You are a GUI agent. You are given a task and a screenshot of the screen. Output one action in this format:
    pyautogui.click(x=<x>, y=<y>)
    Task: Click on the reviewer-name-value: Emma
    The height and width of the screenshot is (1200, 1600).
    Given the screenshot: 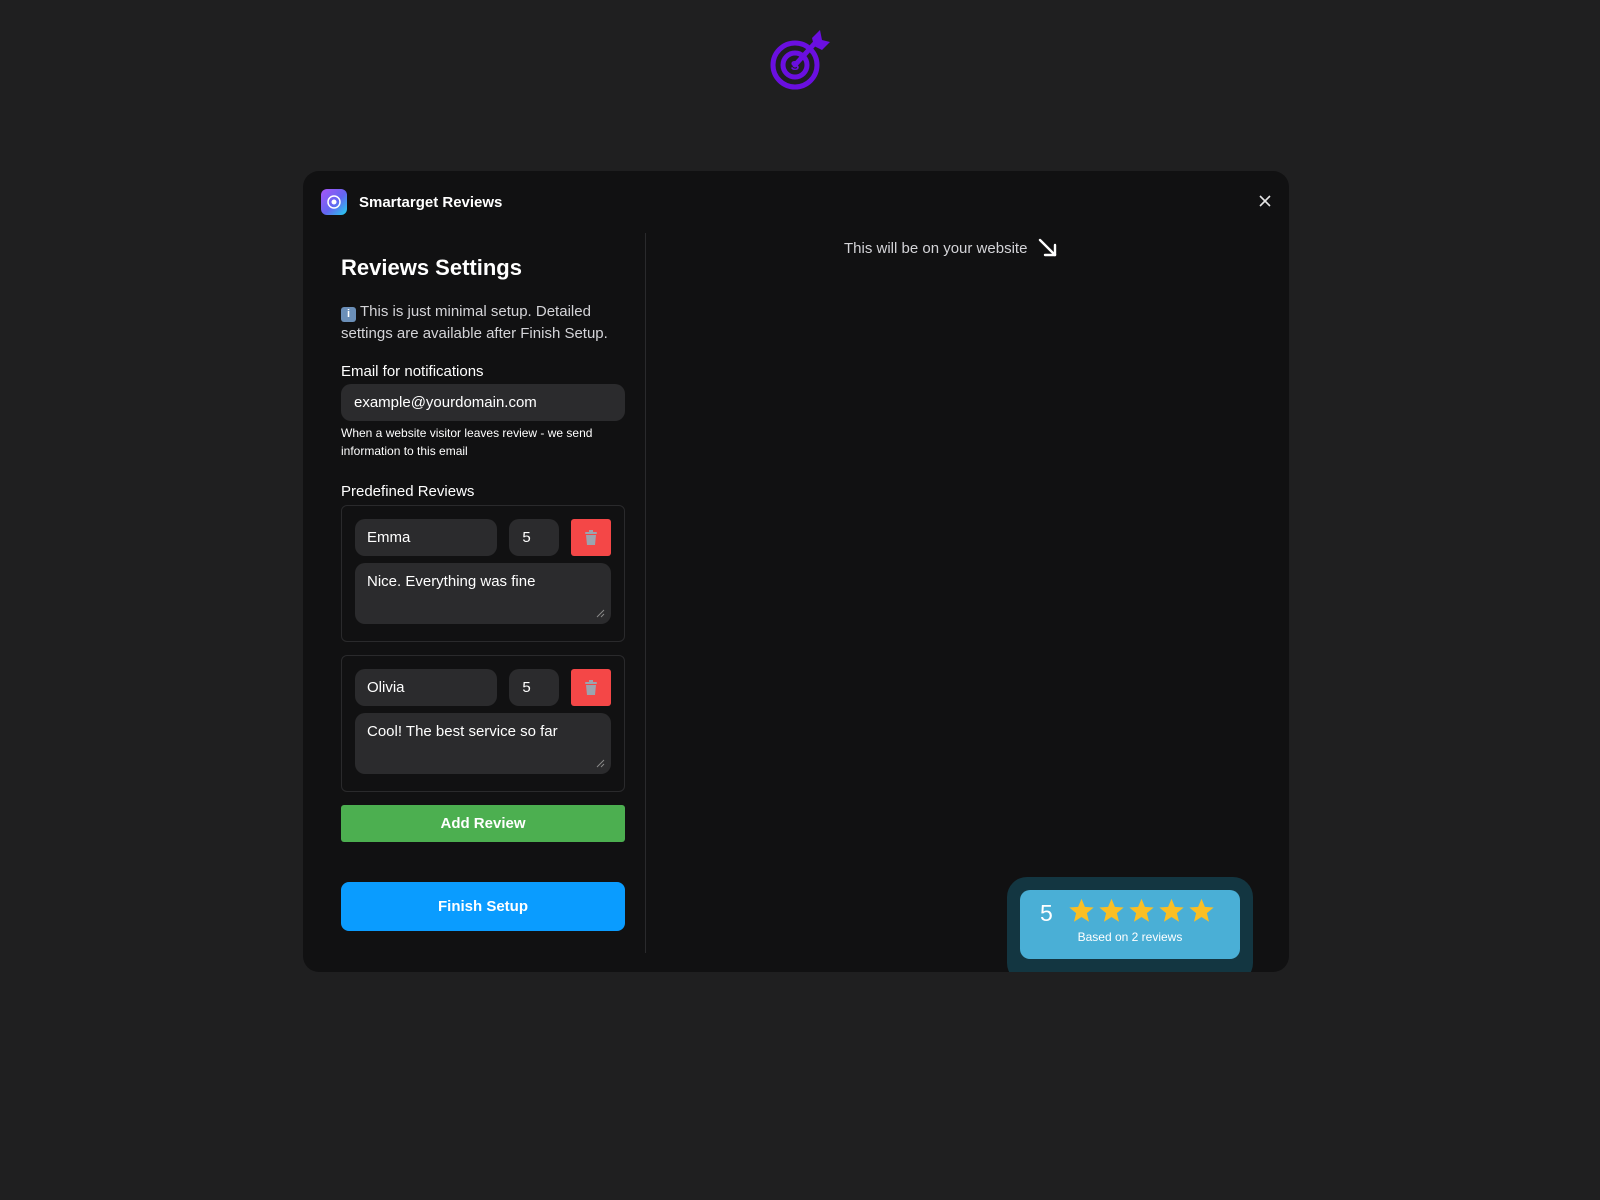 What is the action you would take?
    pyautogui.click(x=389, y=537)
    